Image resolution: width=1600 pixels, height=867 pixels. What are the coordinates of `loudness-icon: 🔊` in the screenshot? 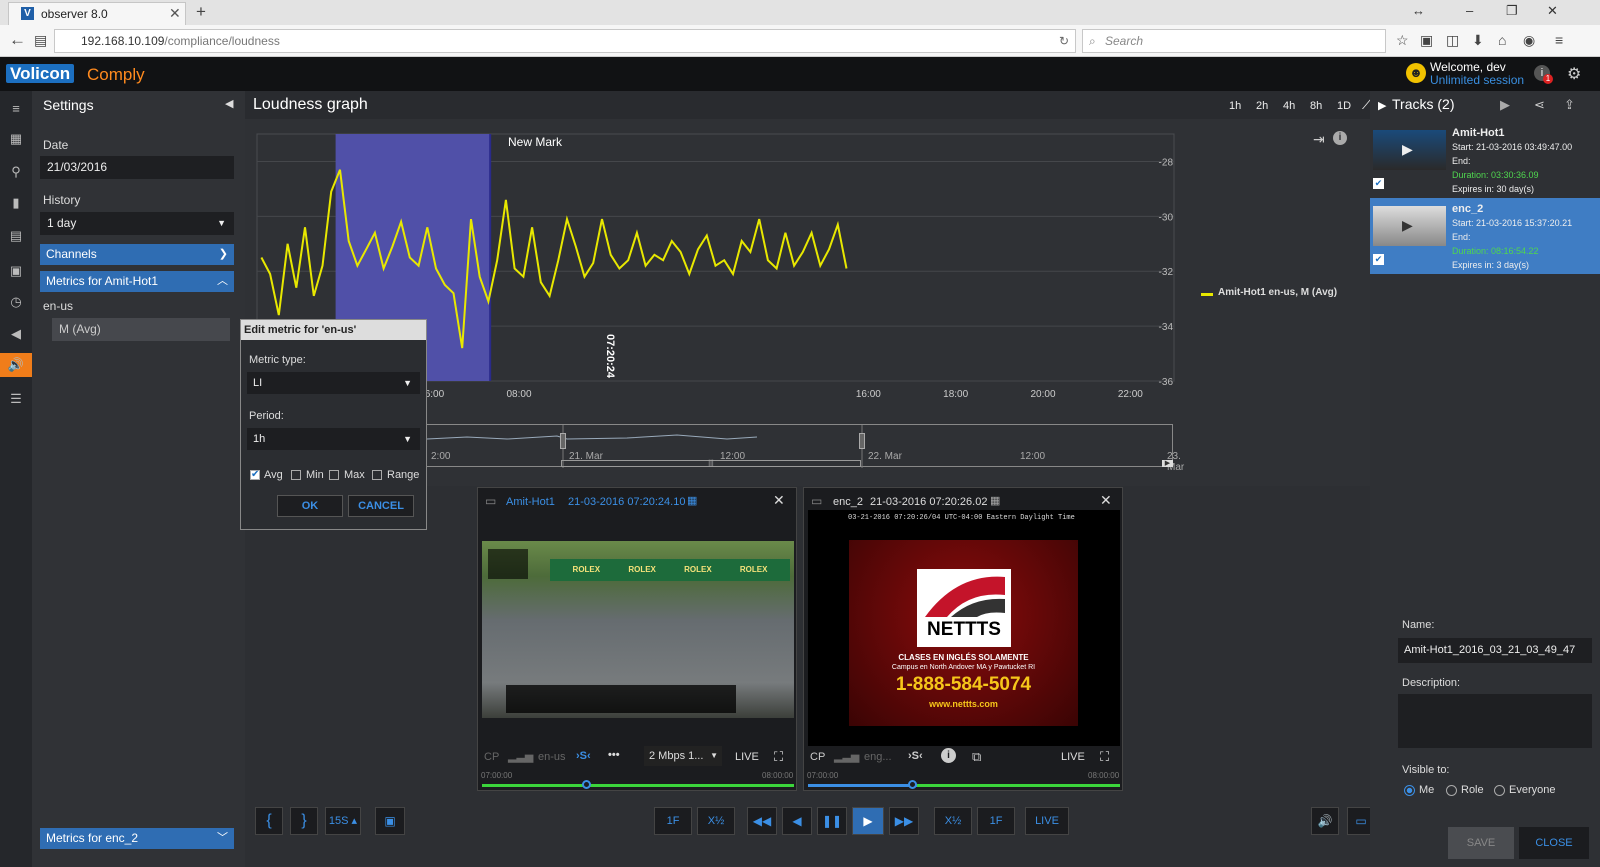 It's located at (16, 365).